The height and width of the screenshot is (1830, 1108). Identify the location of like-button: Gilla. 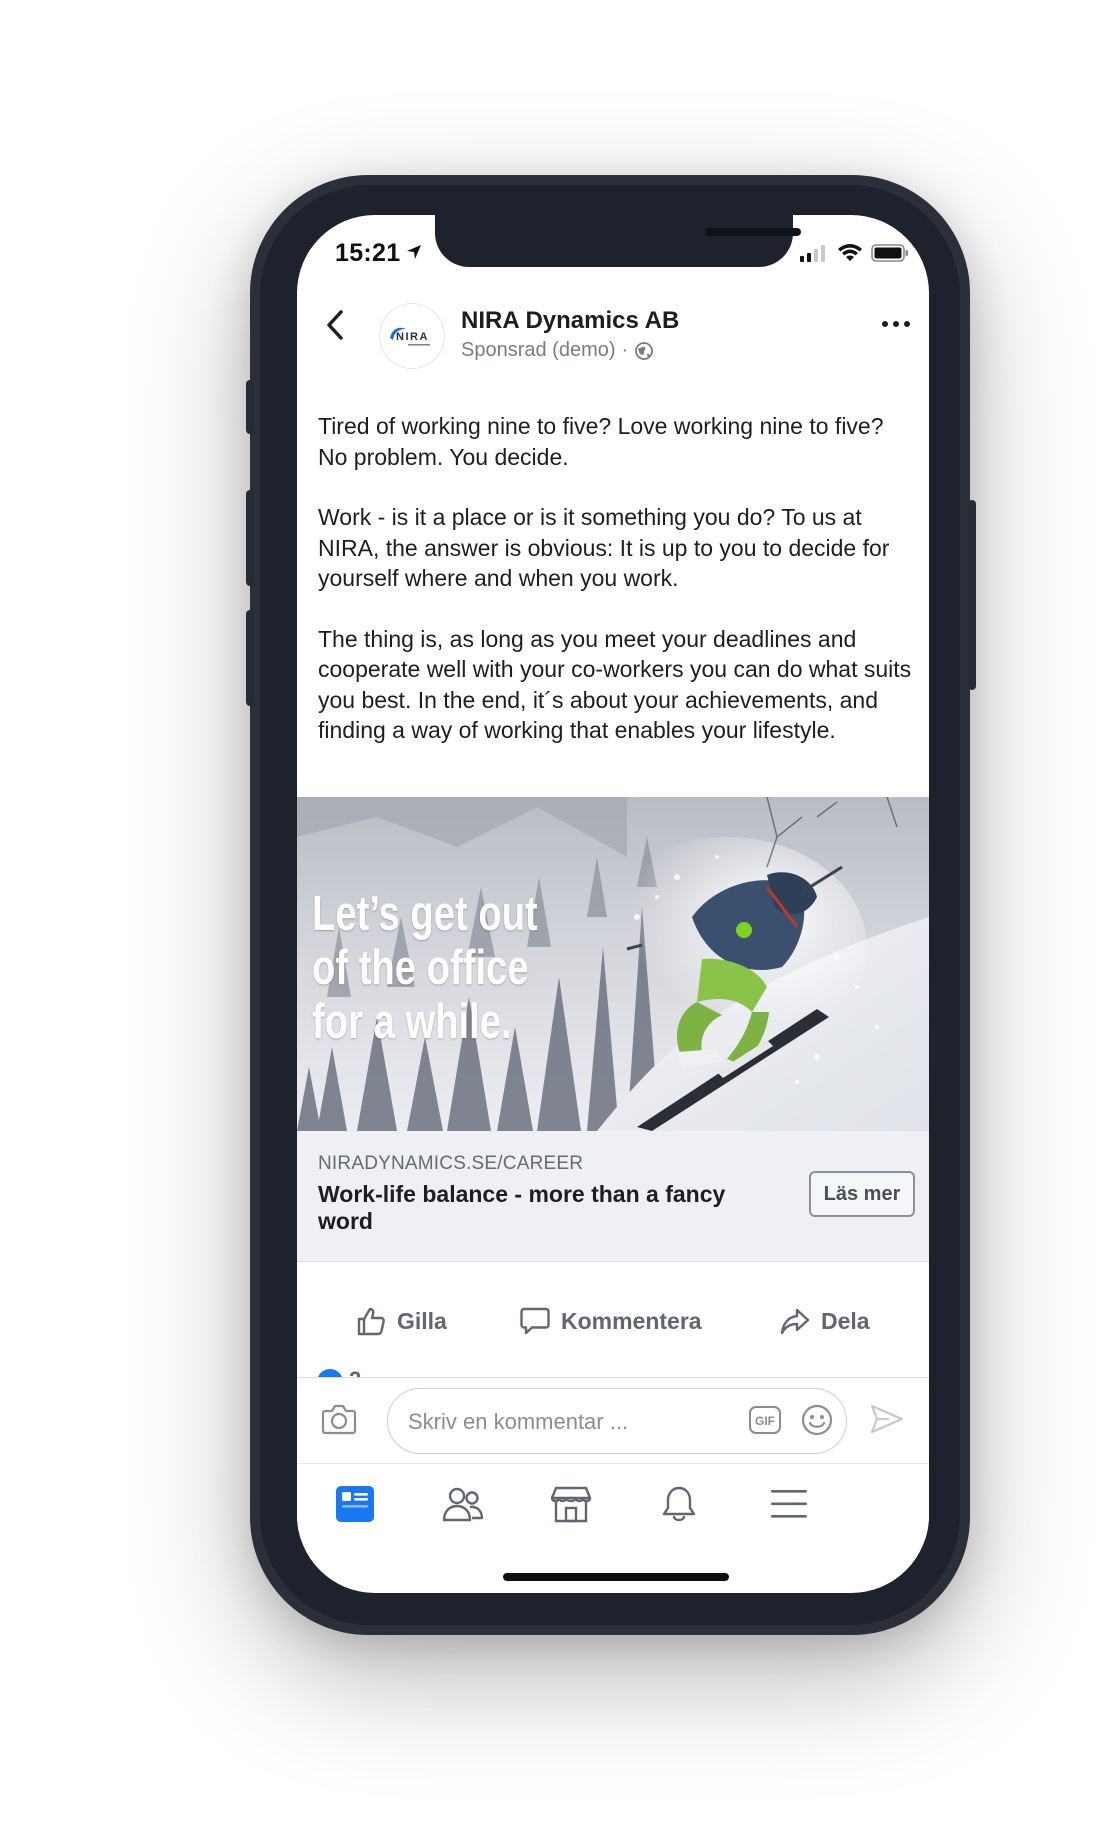
(401, 1321).